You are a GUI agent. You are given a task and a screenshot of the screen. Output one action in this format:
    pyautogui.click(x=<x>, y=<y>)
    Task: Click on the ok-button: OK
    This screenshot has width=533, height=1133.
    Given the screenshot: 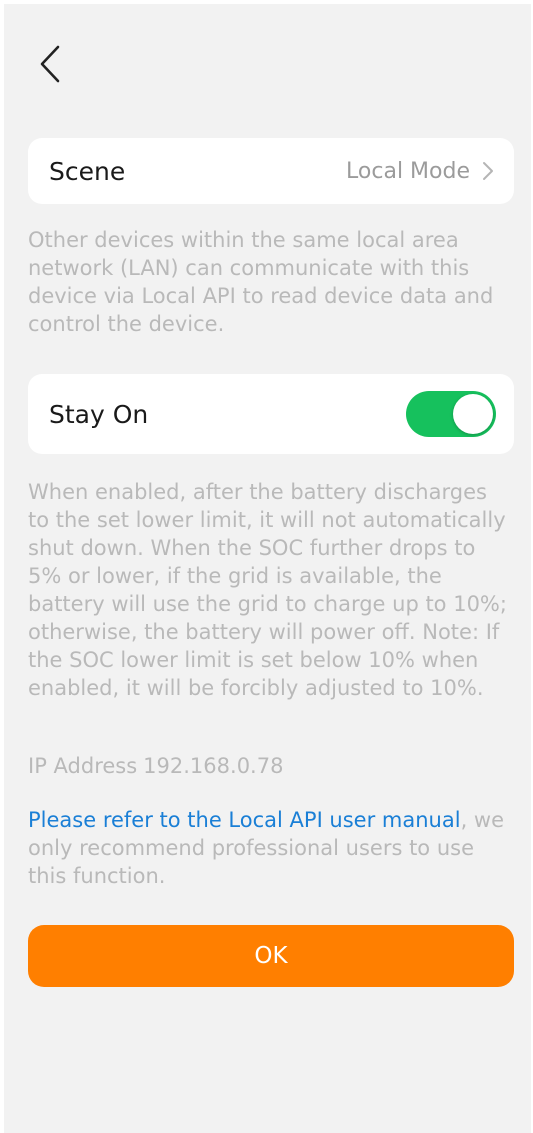 What is the action you would take?
    pyautogui.click(x=271, y=956)
    